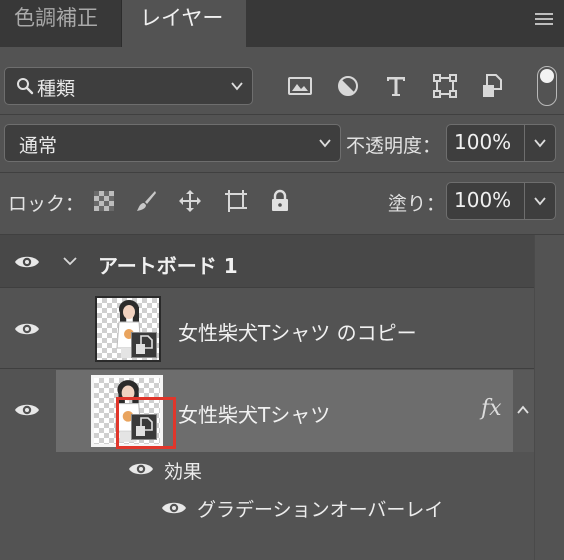  Describe the element at coordinates (445, 86) in the screenshot. I see `shape-filter-icon` at that location.